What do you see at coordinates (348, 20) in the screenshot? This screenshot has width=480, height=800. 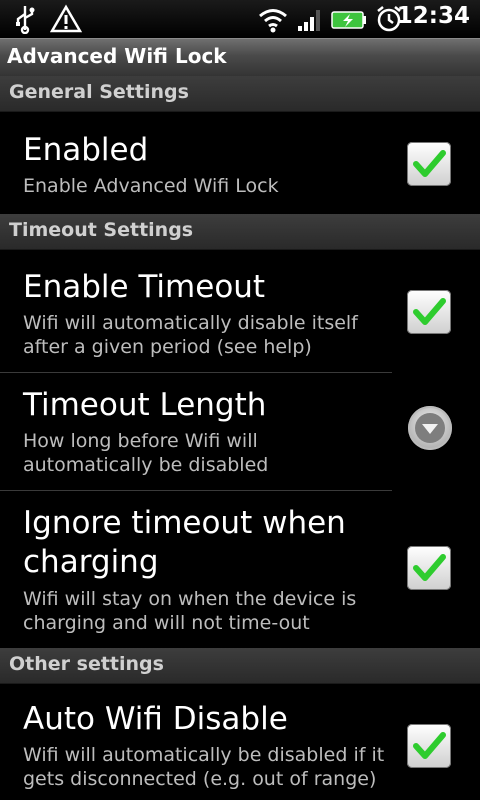 I see `battery-charging-icon` at bounding box center [348, 20].